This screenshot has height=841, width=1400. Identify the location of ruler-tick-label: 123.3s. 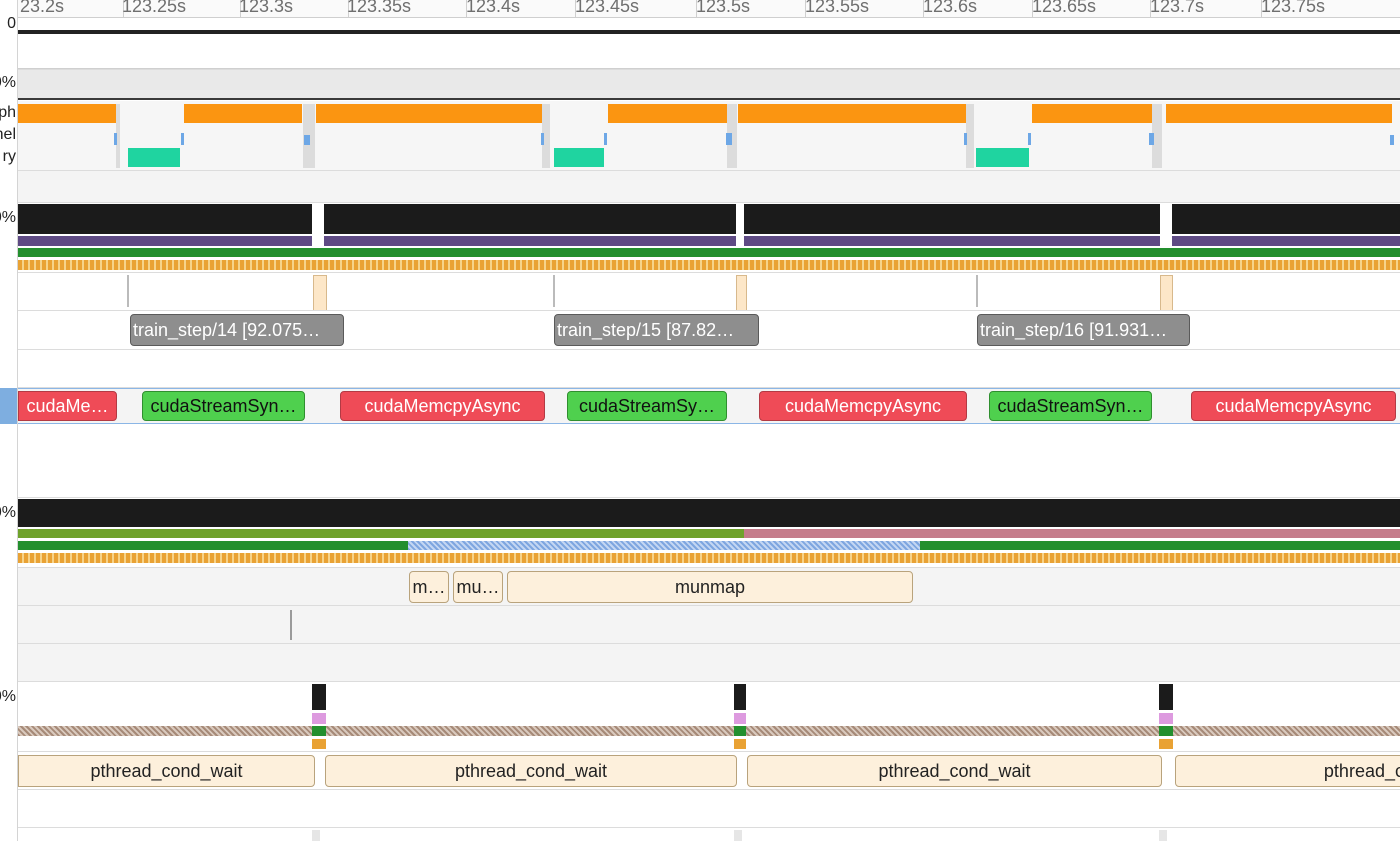
(266, 8).